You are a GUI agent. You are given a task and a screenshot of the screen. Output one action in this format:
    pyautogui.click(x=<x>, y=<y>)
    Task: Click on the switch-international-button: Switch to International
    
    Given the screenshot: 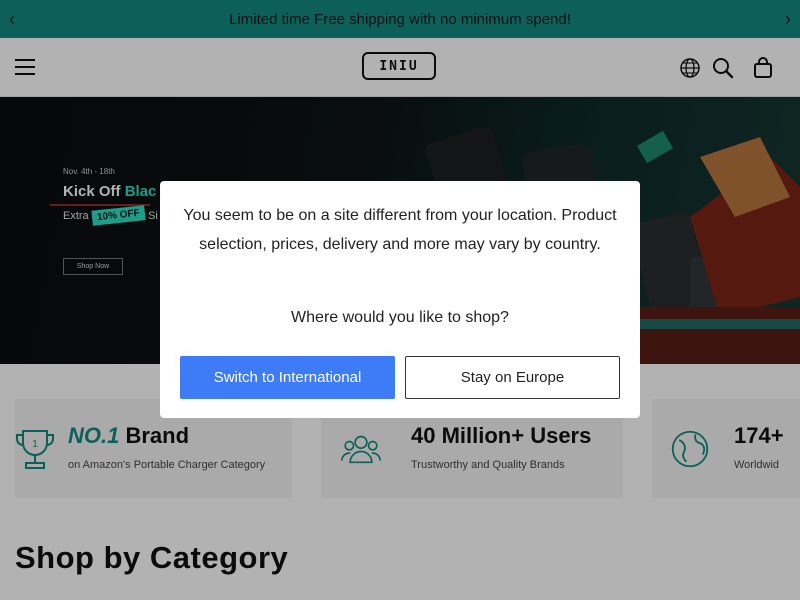 What is the action you would take?
    pyautogui.click(x=287, y=377)
    